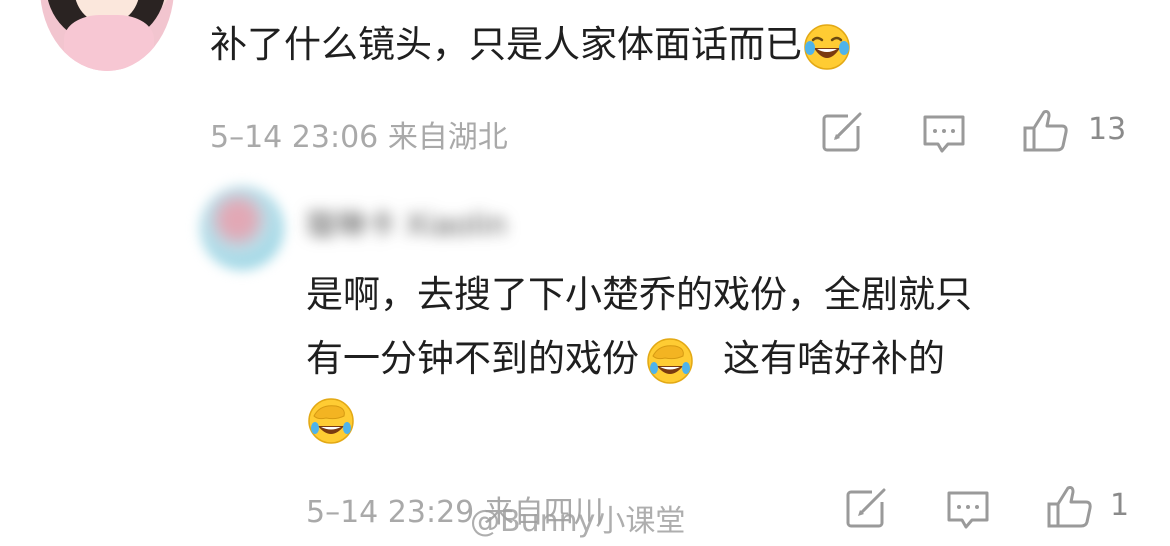 This screenshot has height=546, width=1170. Describe the element at coordinates (639, 294) in the screenshot. I see `comment-line: 是啊，去搜了下小楚乔的戏份，全剧就只` at that location.